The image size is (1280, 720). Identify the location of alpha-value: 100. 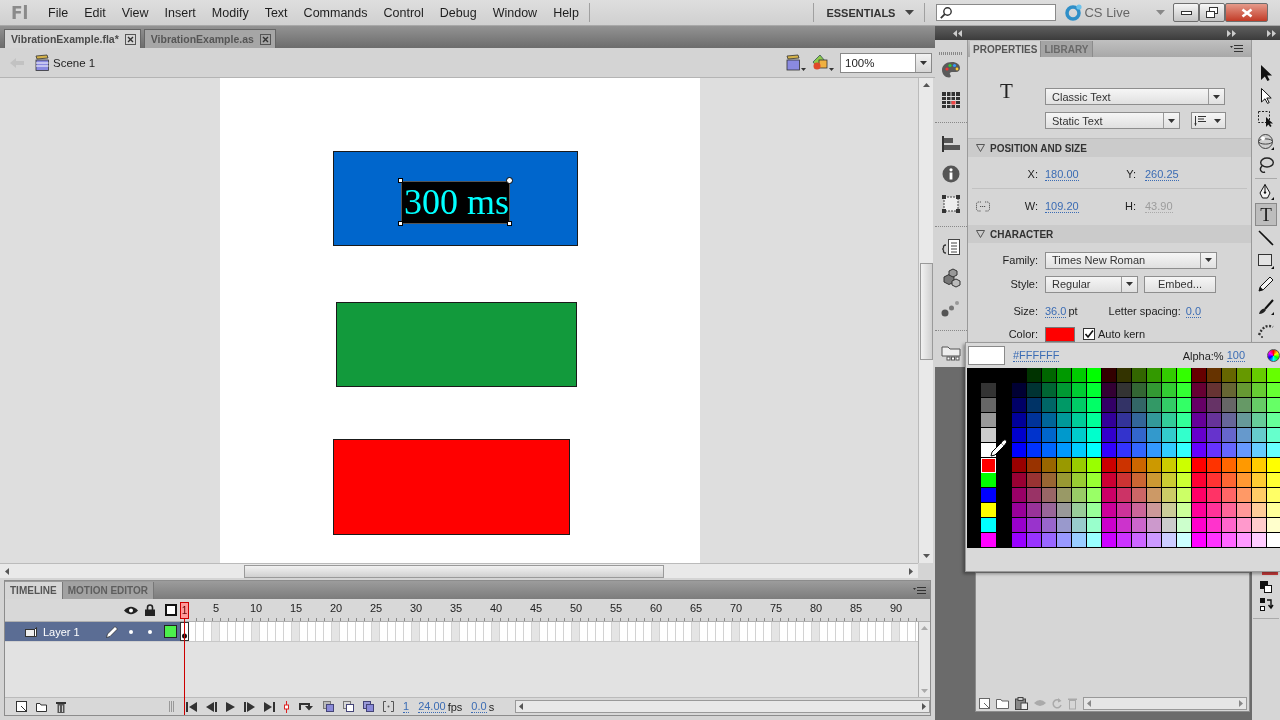
(1235, 355).